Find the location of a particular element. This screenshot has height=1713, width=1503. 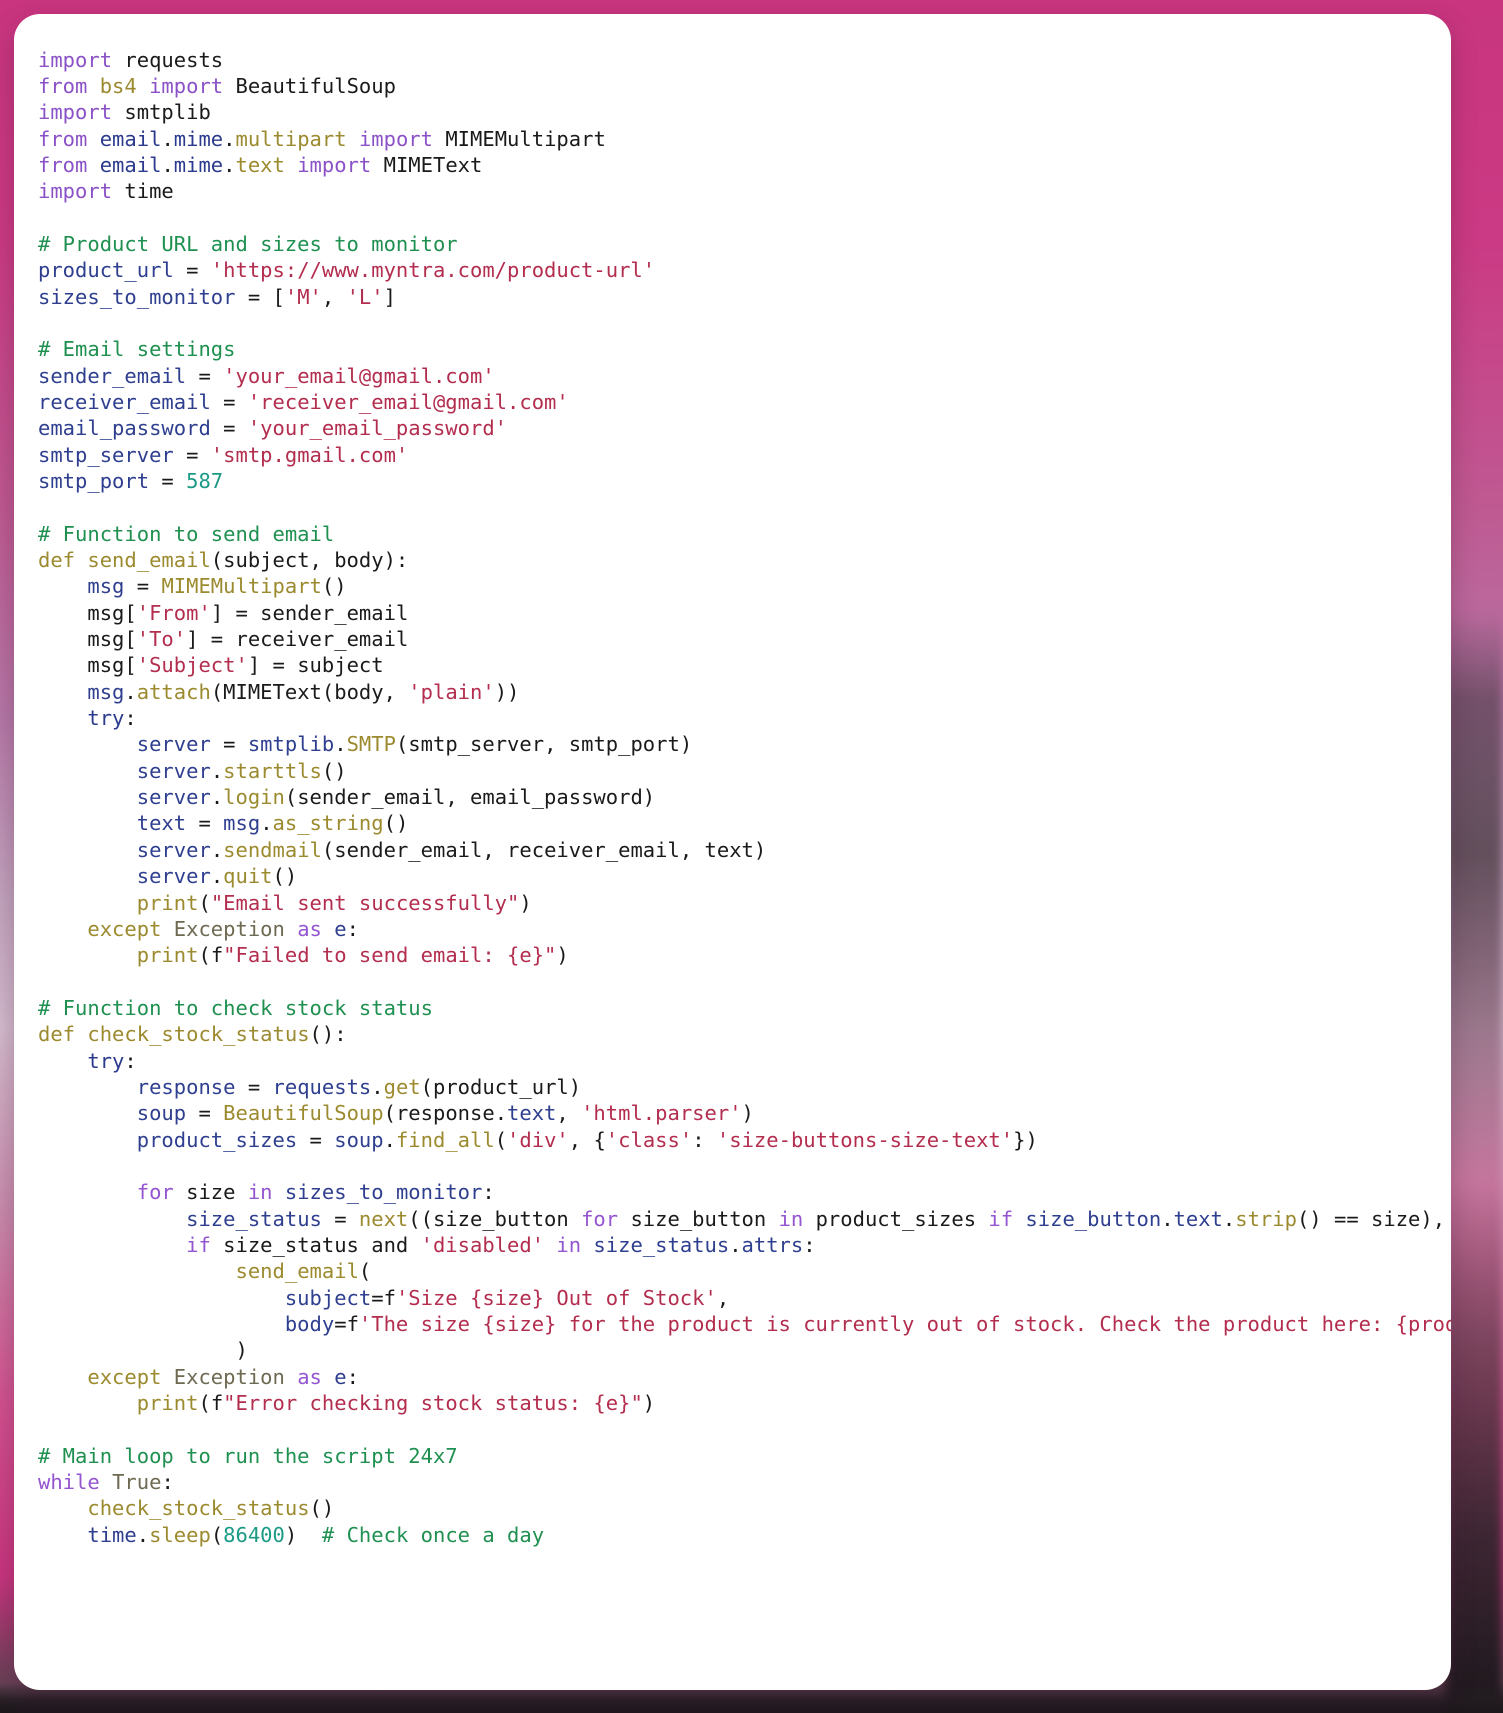

code-token: ] is located at coordinates (389, 296).